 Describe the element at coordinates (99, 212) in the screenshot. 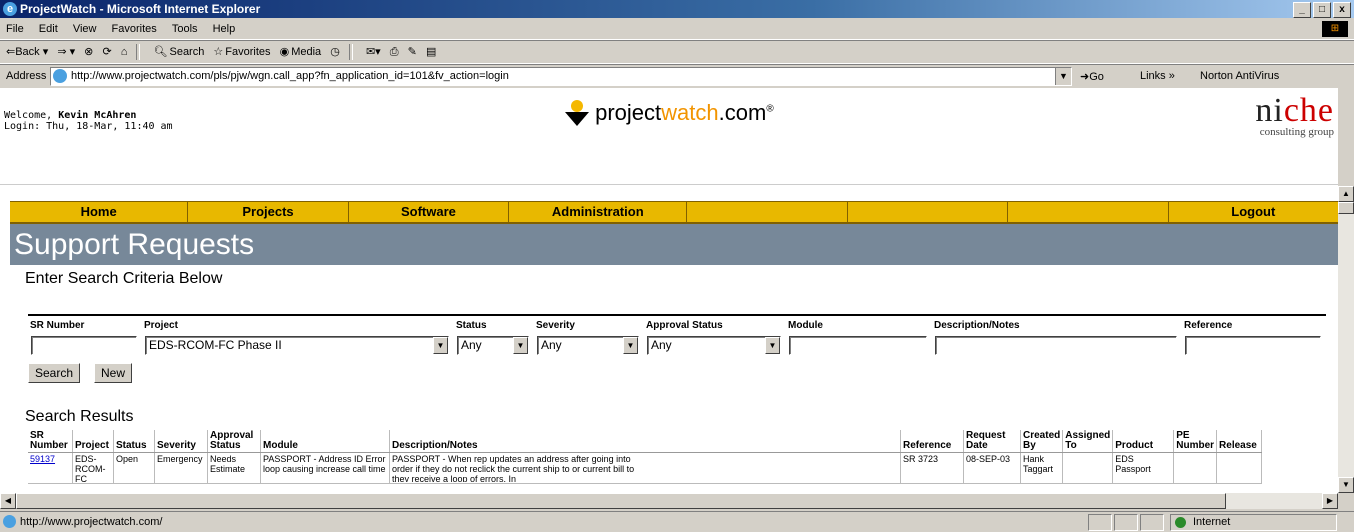

I see `nav-home: Home` at that location.